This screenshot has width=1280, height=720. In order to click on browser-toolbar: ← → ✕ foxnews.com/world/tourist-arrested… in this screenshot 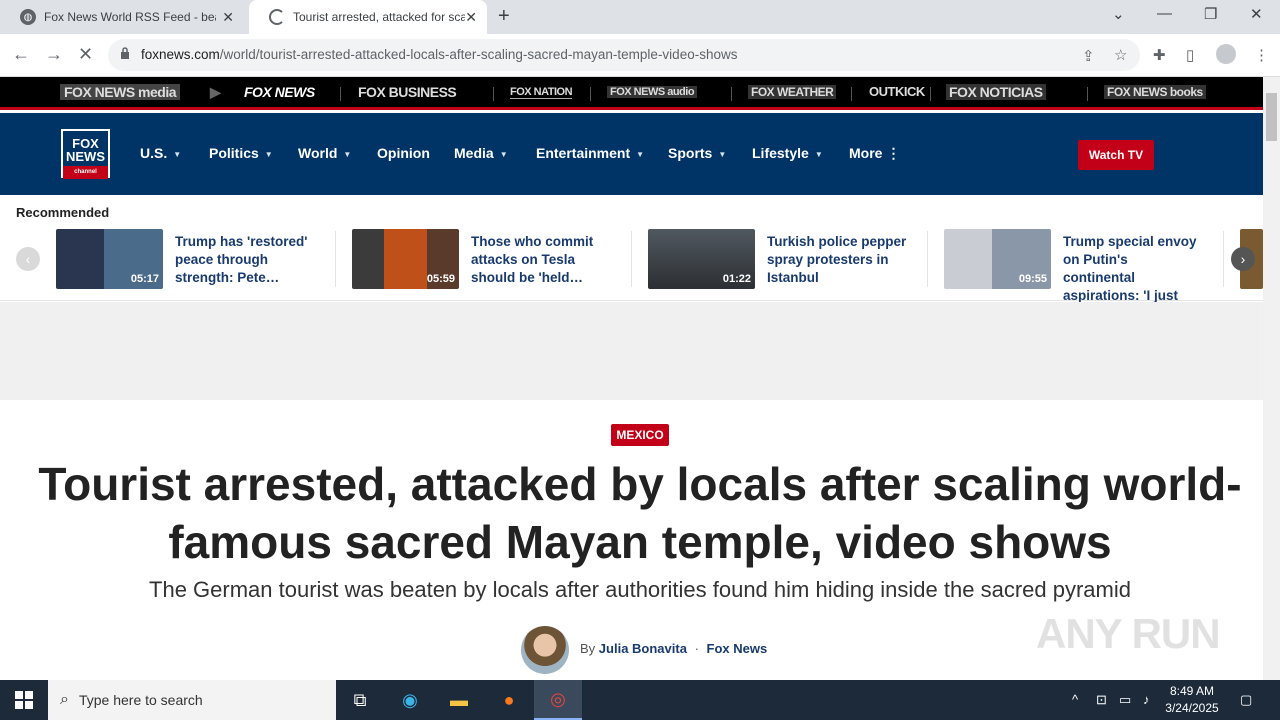, I will do `click(640, 55)`.